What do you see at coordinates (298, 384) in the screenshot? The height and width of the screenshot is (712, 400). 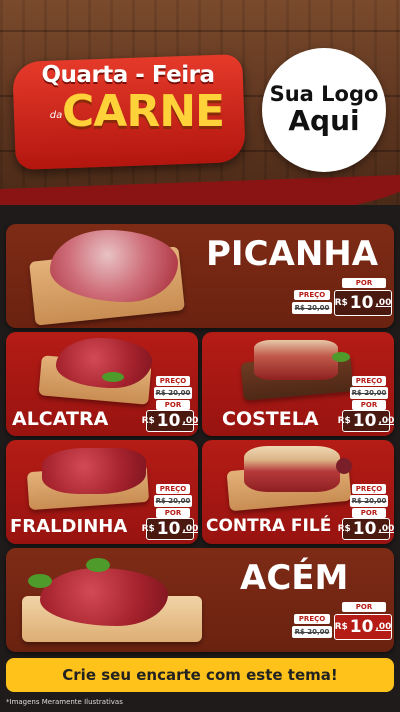 I see `product-card-costela: COSTELA PREÇO R$ 20,00 POR R$ 10 ,00` at bounding box center [298, 384].